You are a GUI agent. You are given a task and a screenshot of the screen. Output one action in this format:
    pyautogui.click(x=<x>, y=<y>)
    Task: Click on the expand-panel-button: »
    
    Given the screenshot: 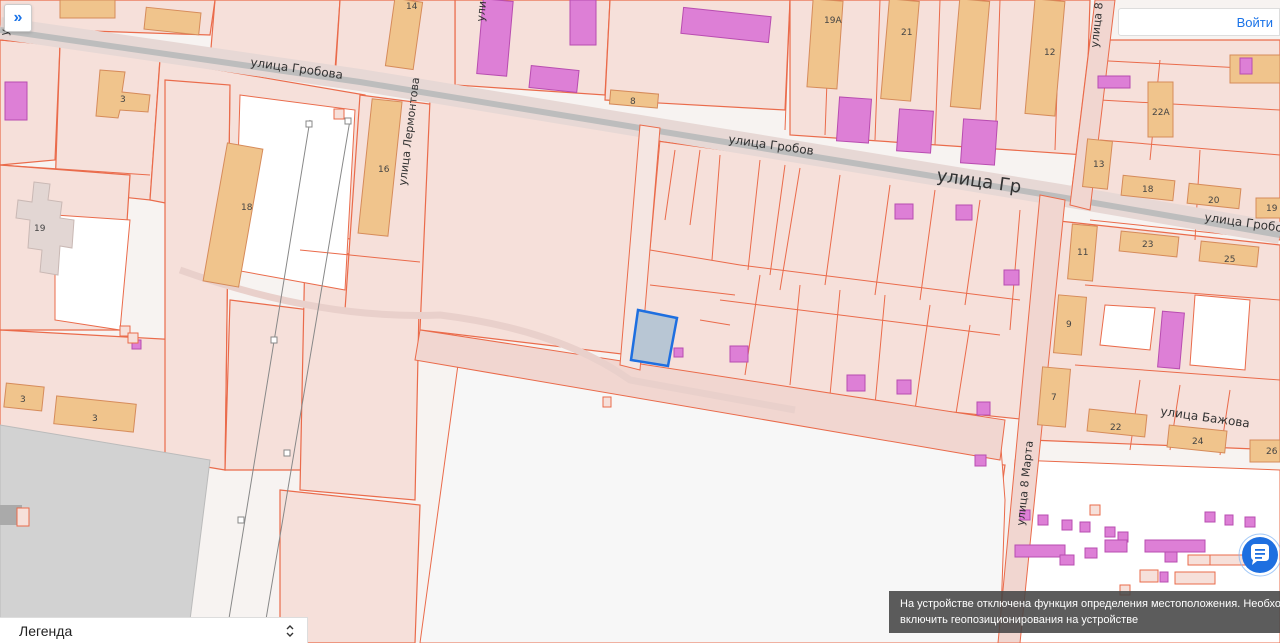 What is the action you would take?
    pyautogui.click(x=18, y=18)
    